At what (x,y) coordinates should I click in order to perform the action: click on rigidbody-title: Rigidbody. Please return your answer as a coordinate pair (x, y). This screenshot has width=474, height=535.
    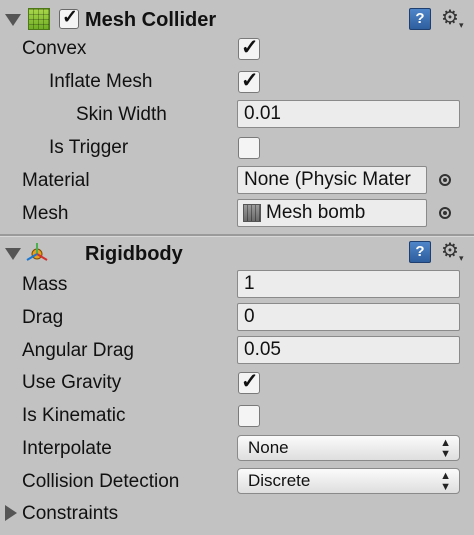
    Looking at the image, I should click on (134, 254).